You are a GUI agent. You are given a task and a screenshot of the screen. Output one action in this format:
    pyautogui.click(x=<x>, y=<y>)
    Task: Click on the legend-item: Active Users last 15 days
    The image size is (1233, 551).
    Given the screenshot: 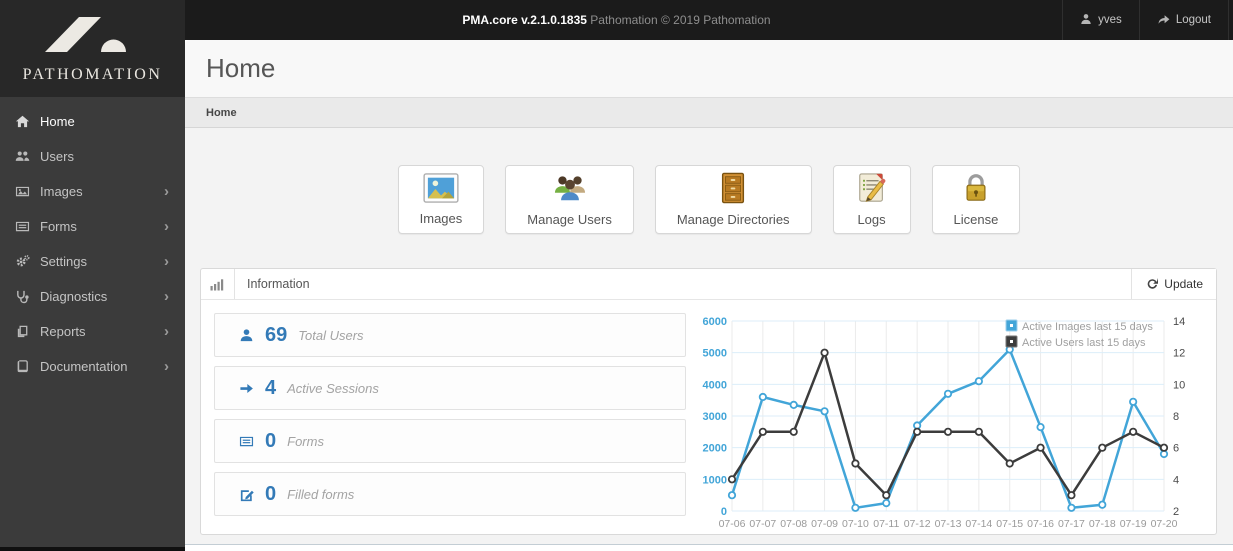 What is the action you would take?
    pyautogui.click(x=1075, y=342)
    